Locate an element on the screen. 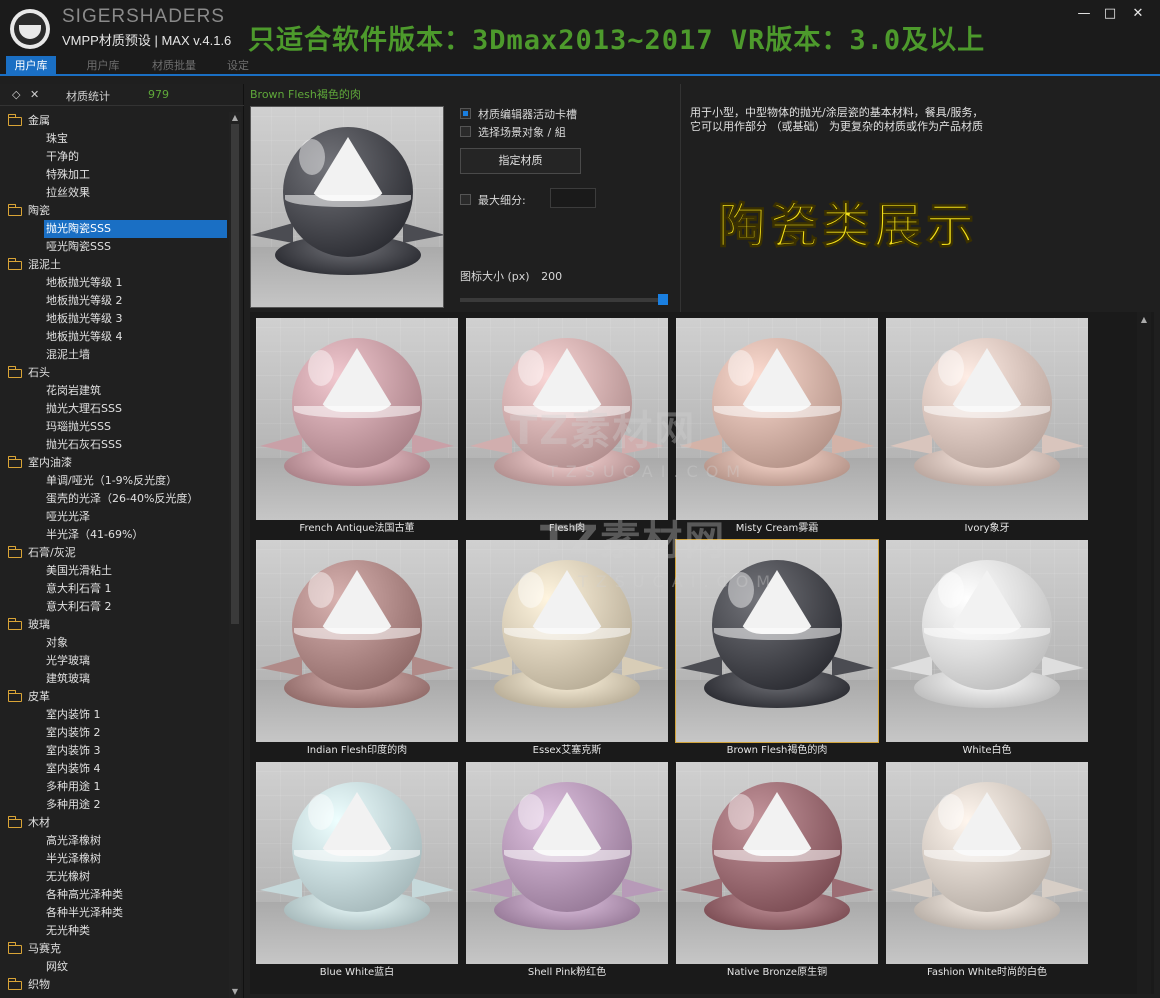 The image size is (1160, 998). tree-category: 陶瓷 is located at coordinates (114, 211).